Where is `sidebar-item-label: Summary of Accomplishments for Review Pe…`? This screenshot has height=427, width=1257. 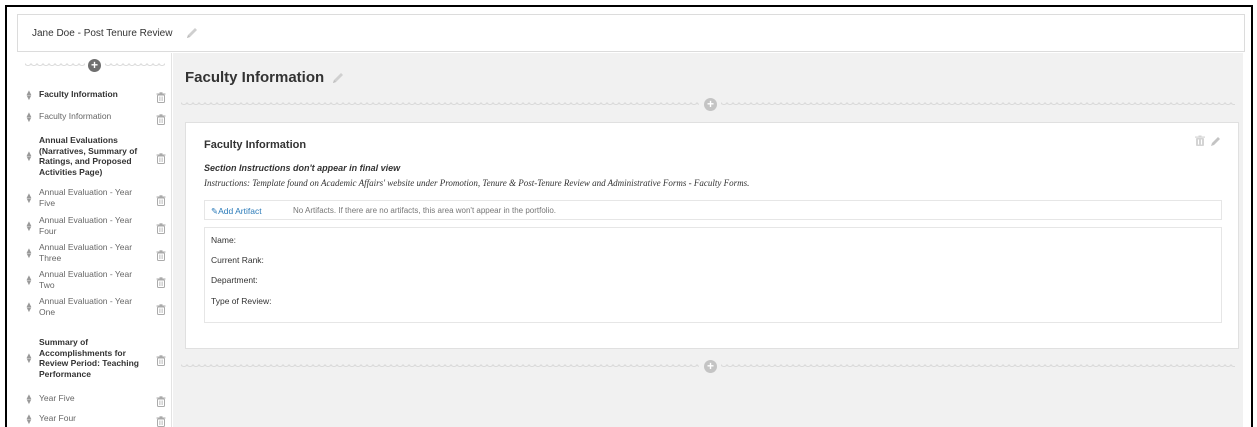 sidebar-item-label: Summary of Accomplishments for Review Pe… is located at coordinates (89, 358).